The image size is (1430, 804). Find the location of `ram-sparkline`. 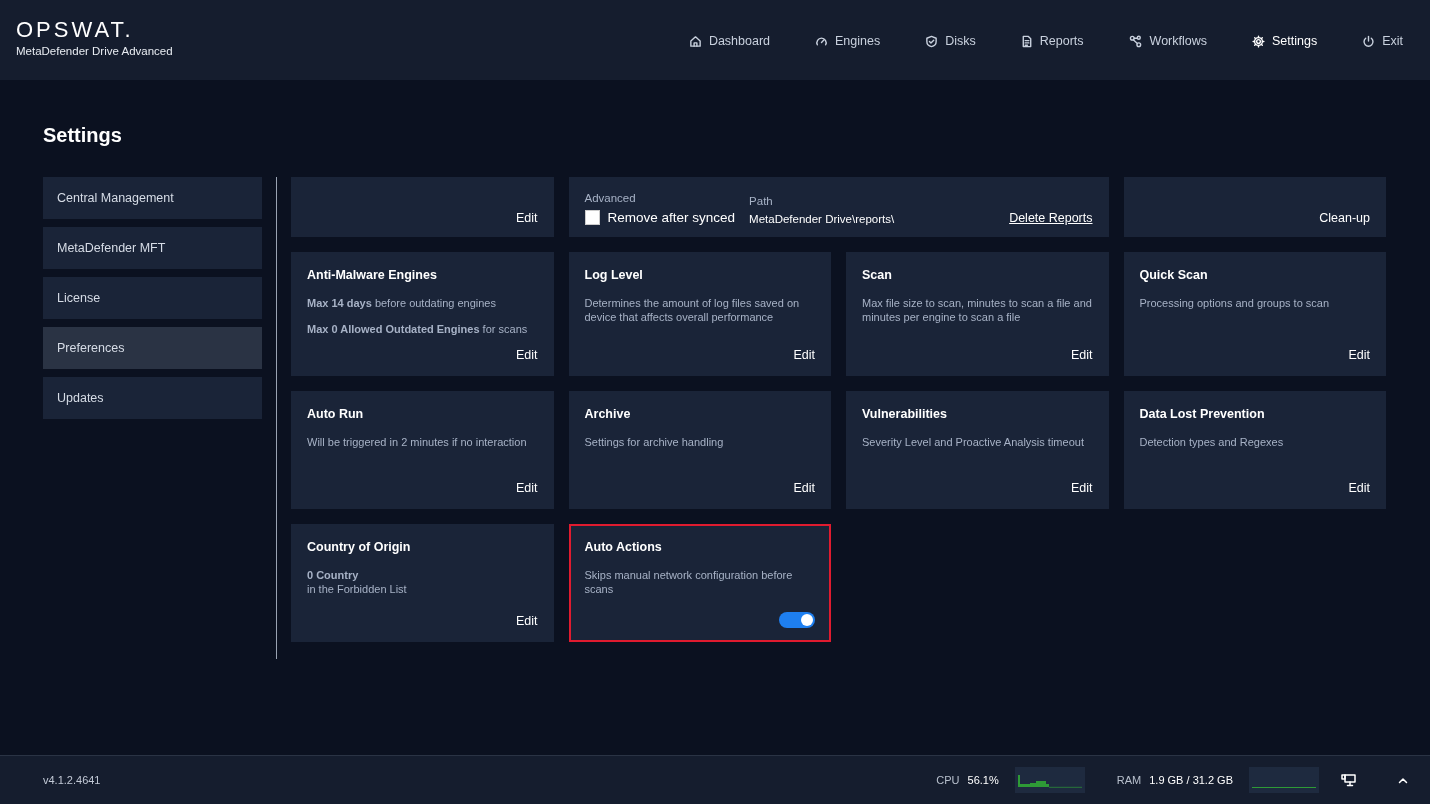

ram-sparkline is located at coordinates (1284, 780).